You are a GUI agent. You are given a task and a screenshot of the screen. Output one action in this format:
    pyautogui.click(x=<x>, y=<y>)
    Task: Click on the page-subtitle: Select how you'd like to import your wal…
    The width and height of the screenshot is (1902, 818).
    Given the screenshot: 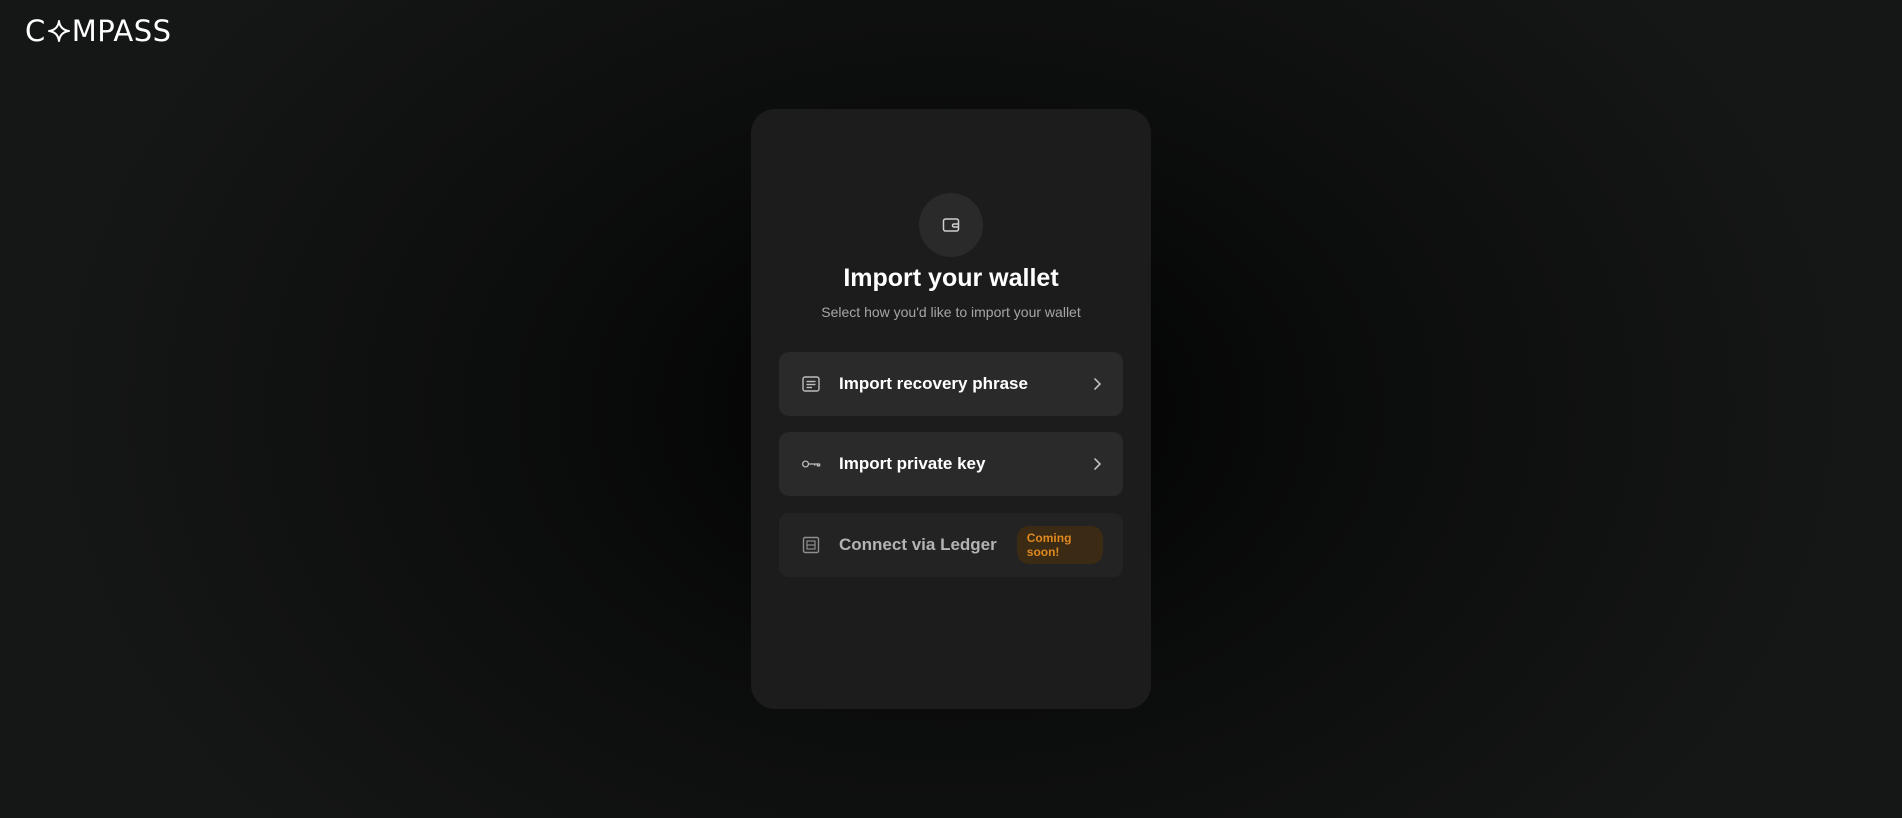 What is the action you would take?
    pyautogui.click(x=951, y=312)
    